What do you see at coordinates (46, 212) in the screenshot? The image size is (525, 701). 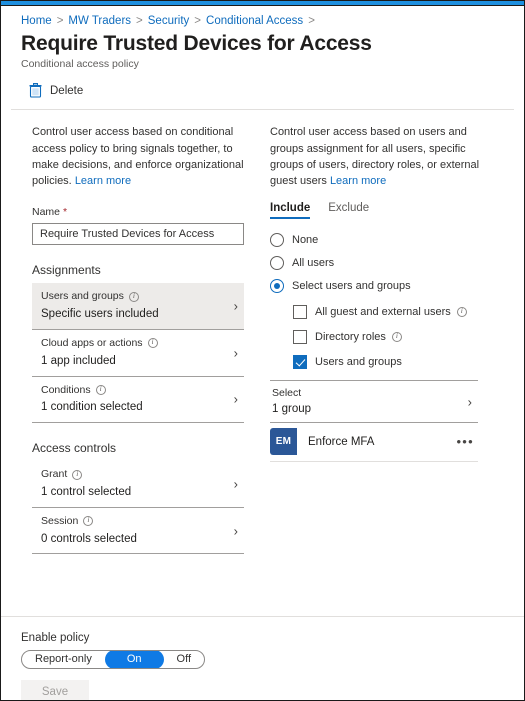 I see `name-label-text: Name` at bounding box center [46, 212].